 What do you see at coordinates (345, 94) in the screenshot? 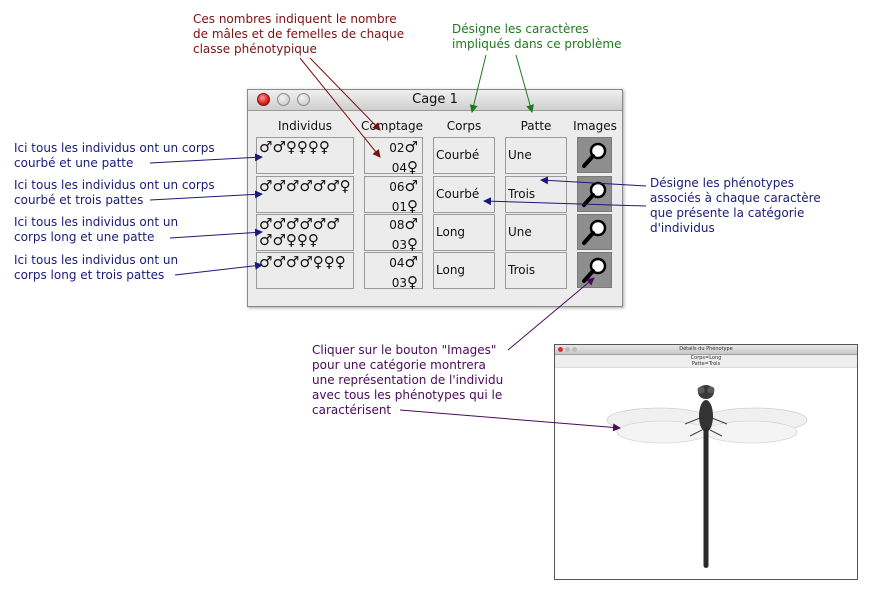
I see `arrow-to-male-count` at bounding box center [345, 94].